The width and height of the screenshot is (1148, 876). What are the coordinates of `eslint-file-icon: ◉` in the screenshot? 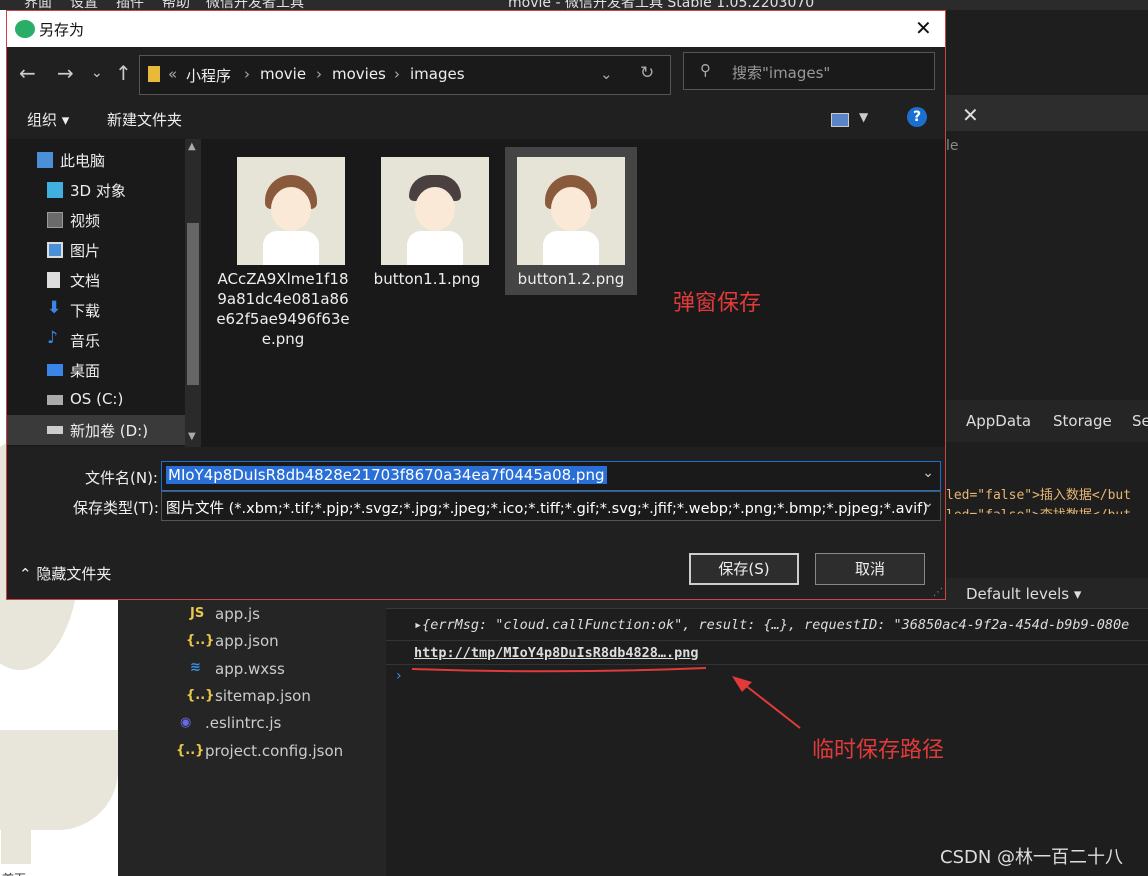 It's located at (186, 722).